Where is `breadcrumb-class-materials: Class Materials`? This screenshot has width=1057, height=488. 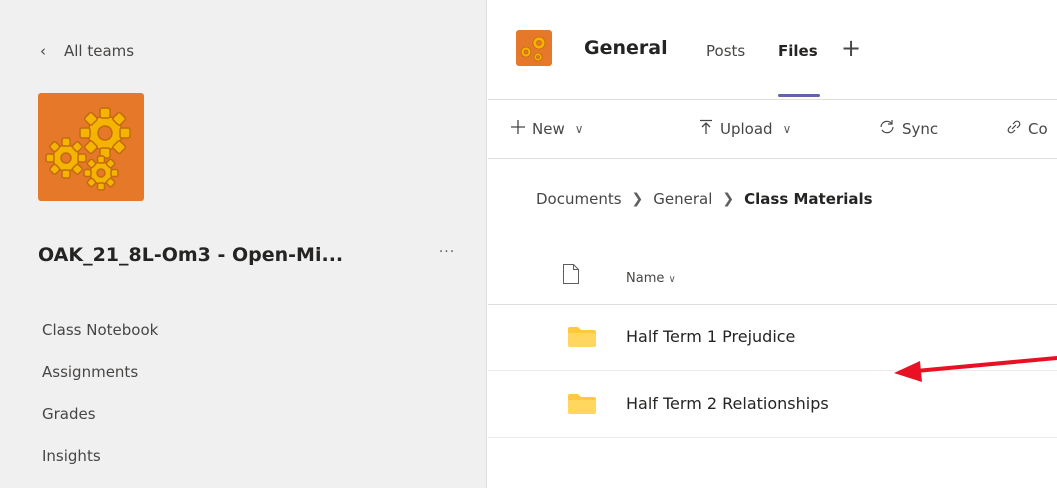 breadcrumb-class-materials: Class Materials is located at coordinates (808, 199).